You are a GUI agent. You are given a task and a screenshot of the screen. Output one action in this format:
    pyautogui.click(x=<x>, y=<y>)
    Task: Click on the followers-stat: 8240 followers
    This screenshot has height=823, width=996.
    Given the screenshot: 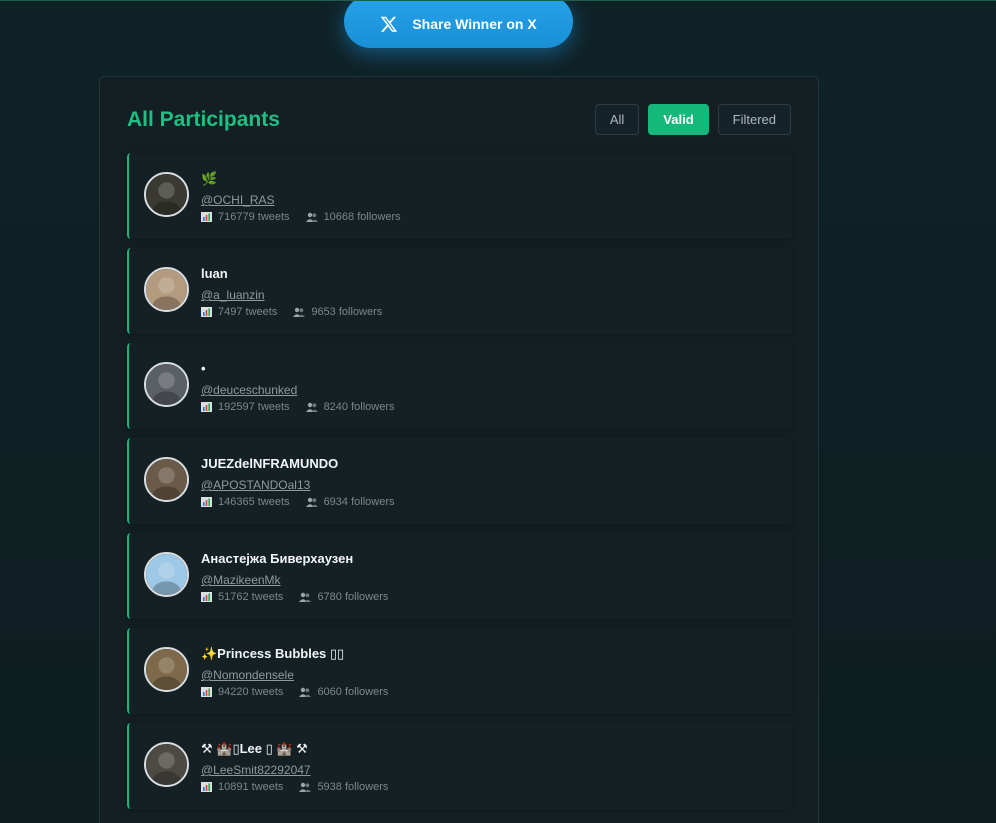 What is the action you would take?
    pyautogui.click(x=350, y=407)
    